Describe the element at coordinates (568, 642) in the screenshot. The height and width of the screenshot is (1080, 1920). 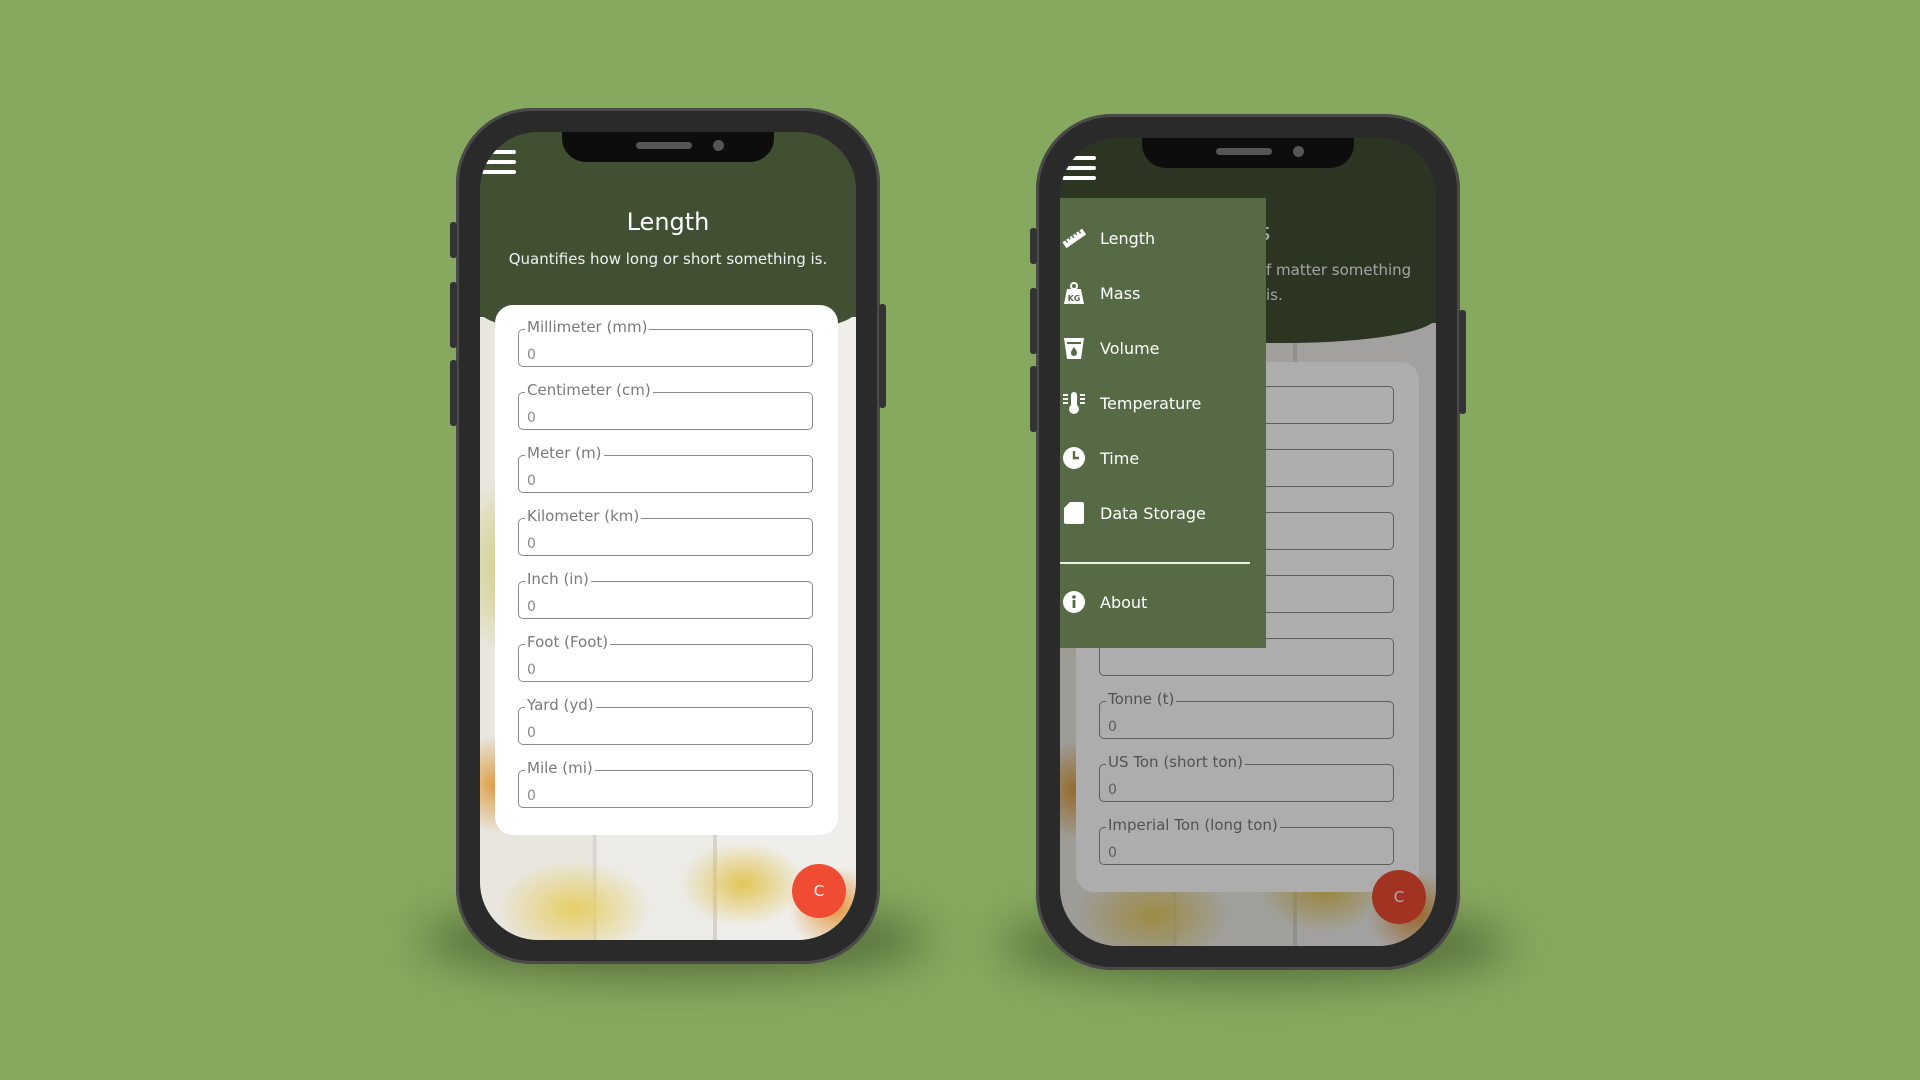
I see `field-label: Foot (Foot)` at that location.